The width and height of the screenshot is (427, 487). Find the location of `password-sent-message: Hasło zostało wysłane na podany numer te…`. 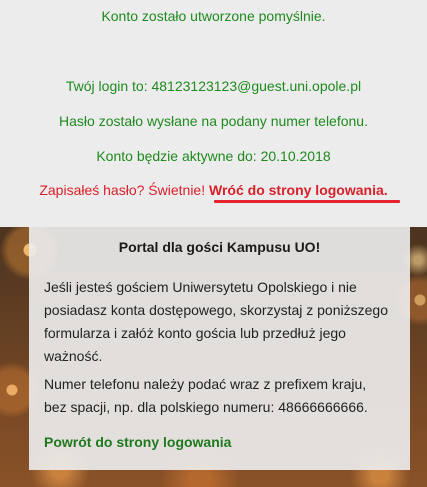

password-sent-message: Hasło zostało wysłane na podany numer te… is located at coordinates (213, 121).